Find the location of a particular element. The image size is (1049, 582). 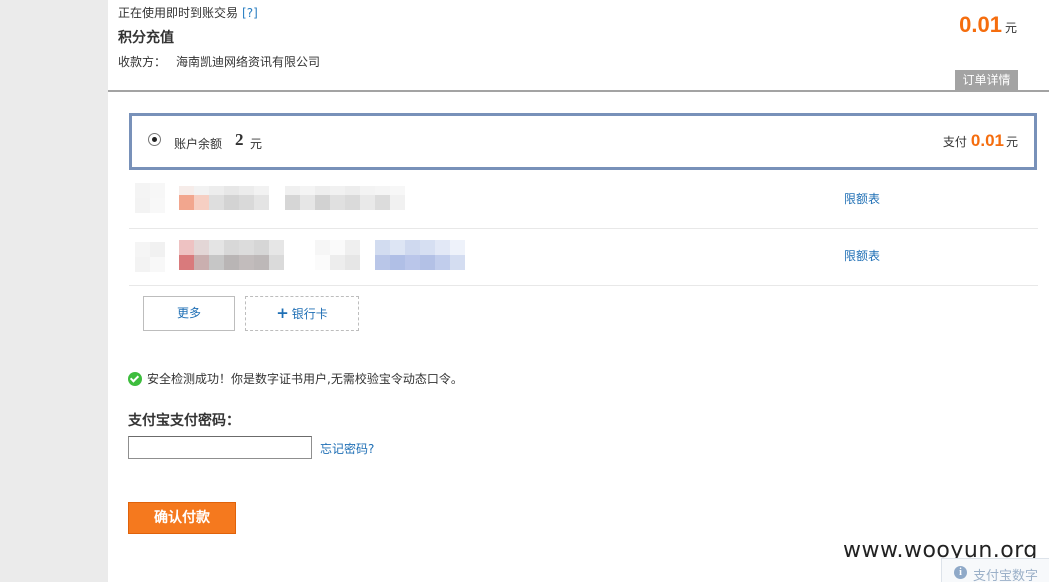

add-bank-card-button: + 银行卡 is located at coordinates (302, 313).